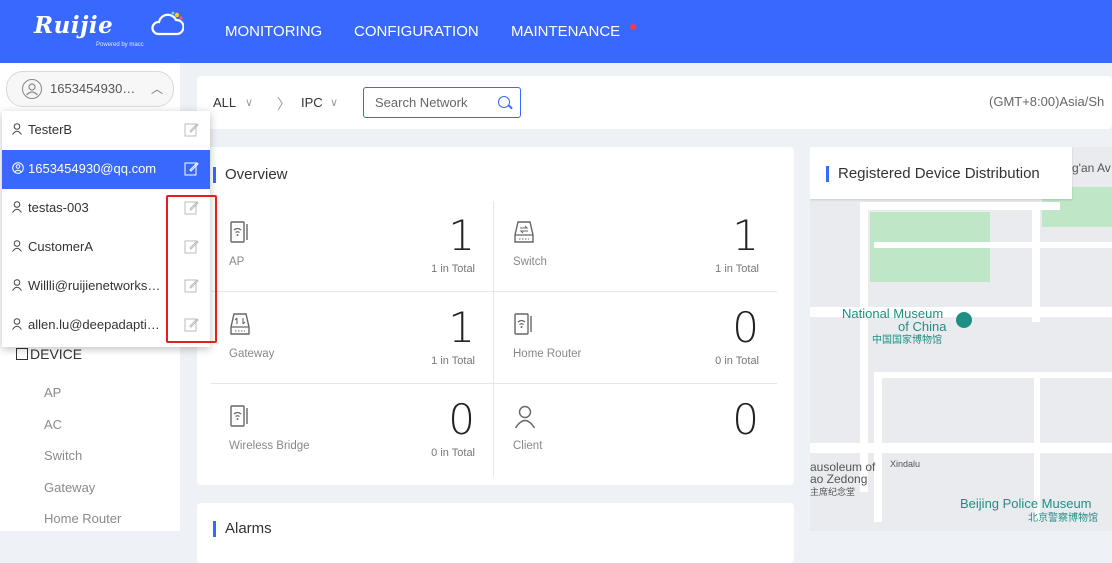 The width and height of the screenshot is (1112, 563). I want to click on user-avatar-icon, so click(32, 89).